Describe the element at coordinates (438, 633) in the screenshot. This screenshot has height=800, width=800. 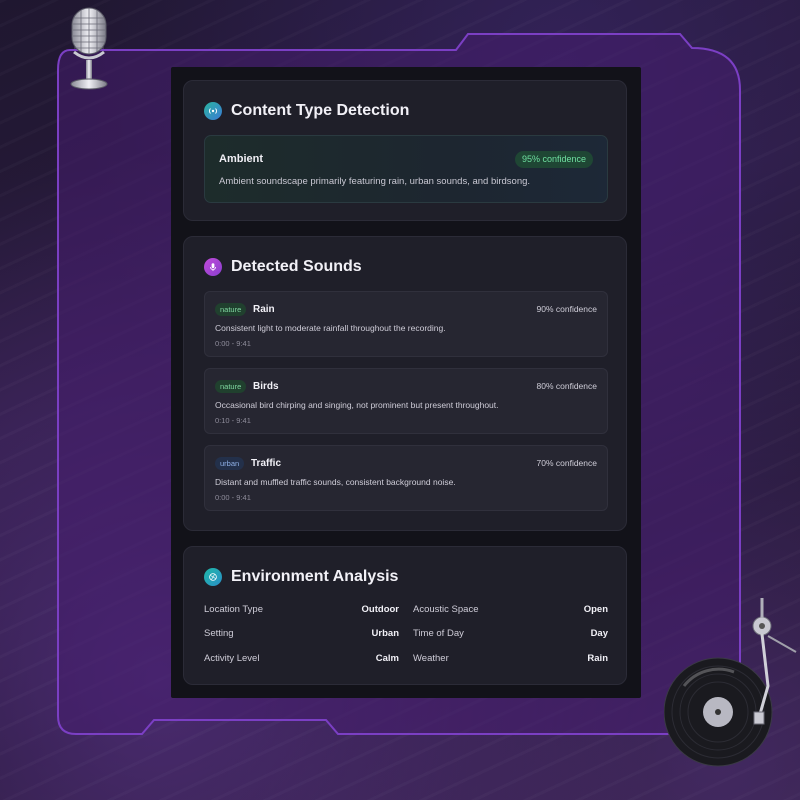
I see `env-label-time-of-day: Time of Day` at that location.